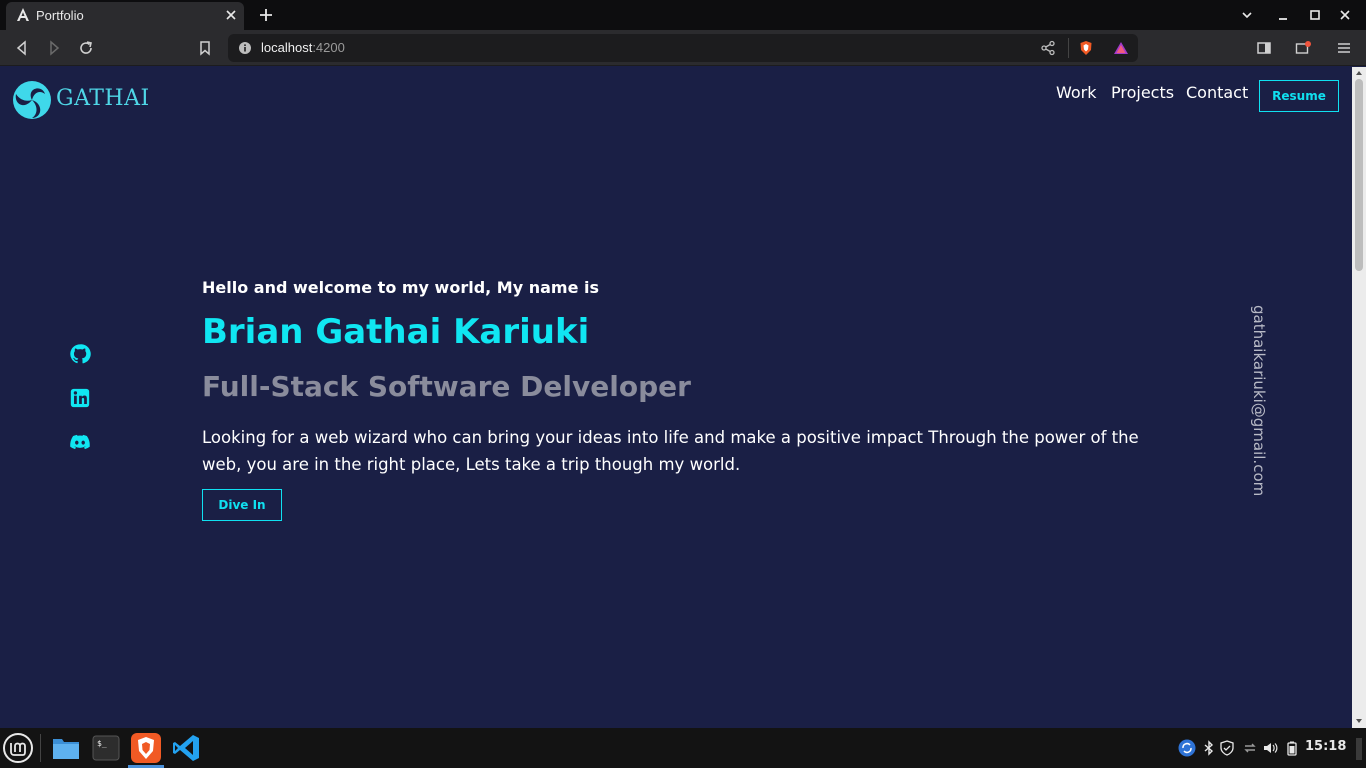 This screenshot has height=768, width=1366. What do you see at coordinates (1344, 48) in the screenshot?
I see `menu-icon` at bounding box center [1344, 48].